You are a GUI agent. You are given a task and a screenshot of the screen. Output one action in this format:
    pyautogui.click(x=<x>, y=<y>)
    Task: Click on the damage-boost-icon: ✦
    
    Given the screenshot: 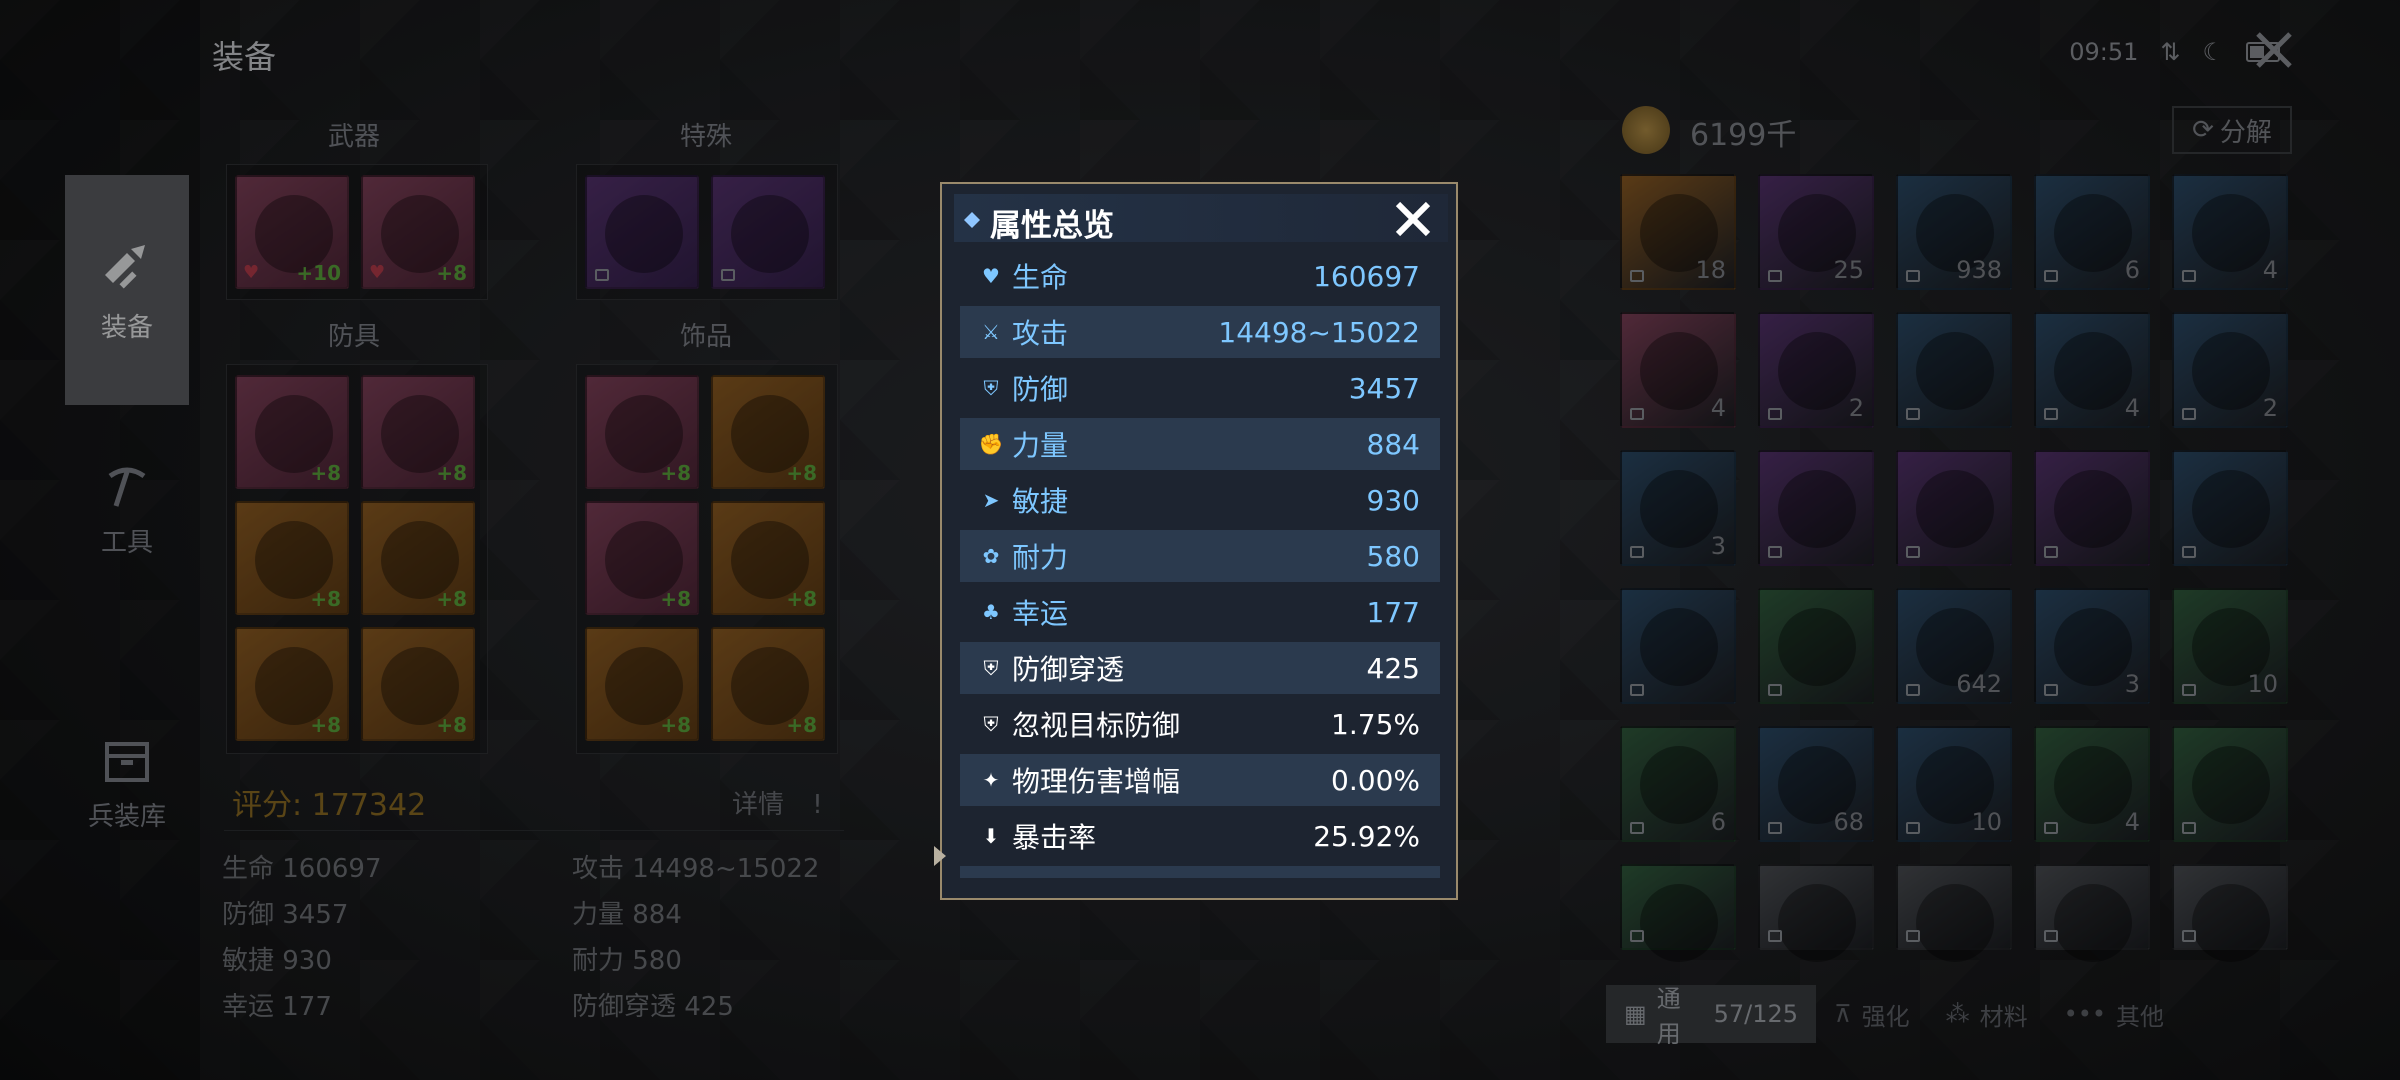 What is the action you would take?
    pyautogui.click(x=991, y=780)
    